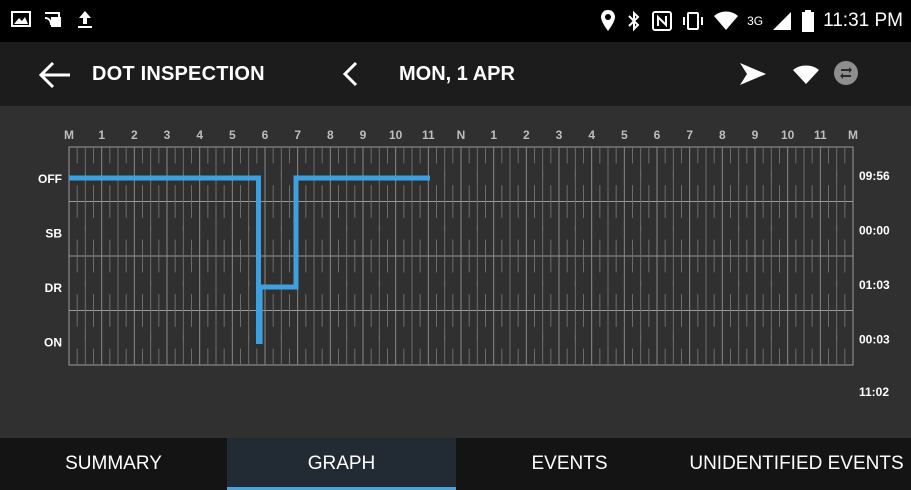  What do you see at coordinates (662, 21) in the screenshot?
I see `nfc-icon` at bounding box center [662, 21].